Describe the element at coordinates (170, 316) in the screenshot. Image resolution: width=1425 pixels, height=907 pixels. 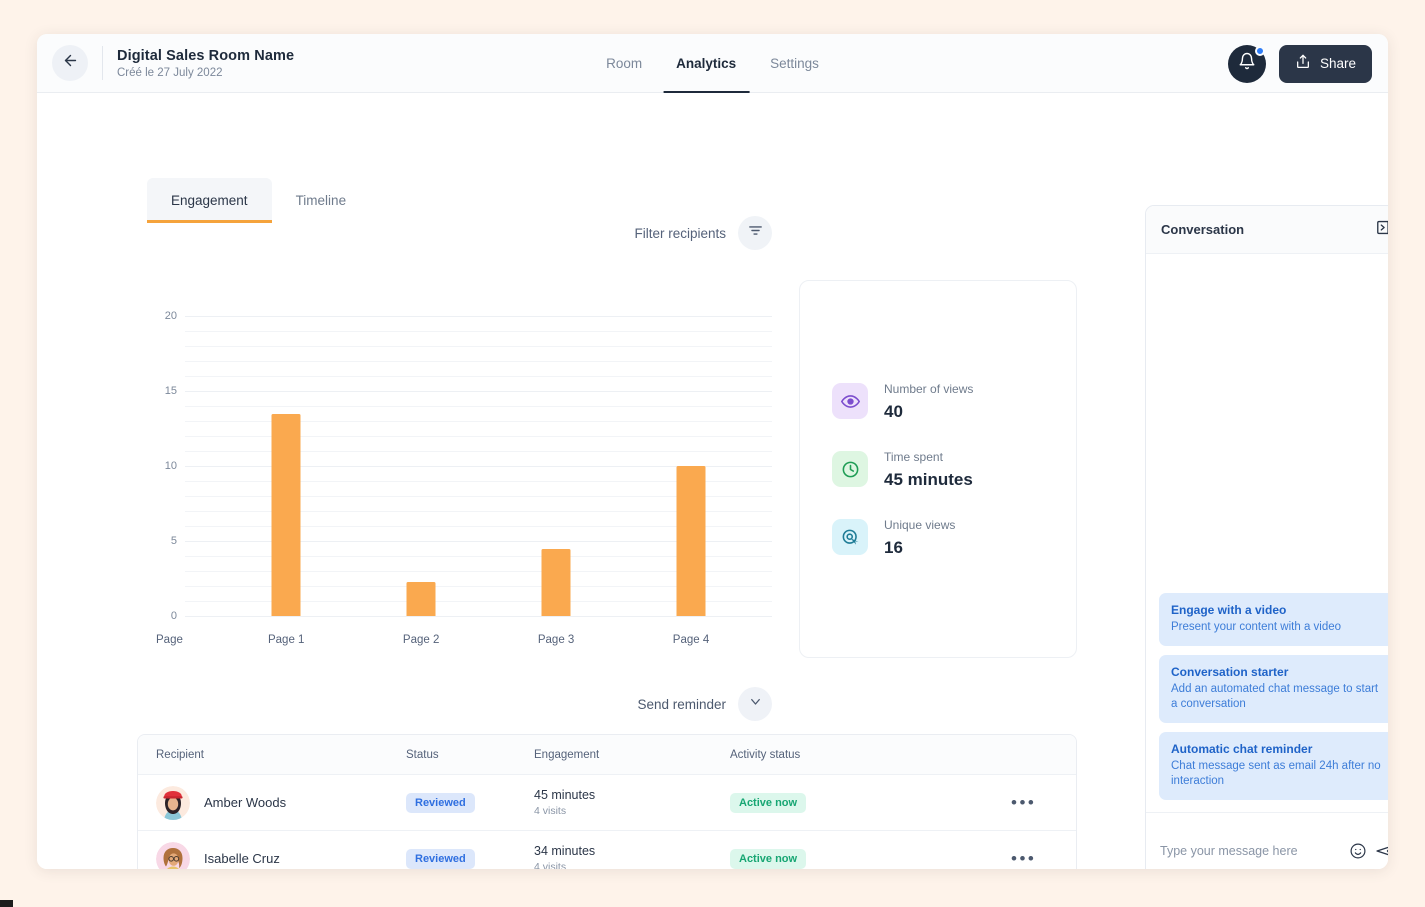
I see `chart-y-tick: 20` at that location.